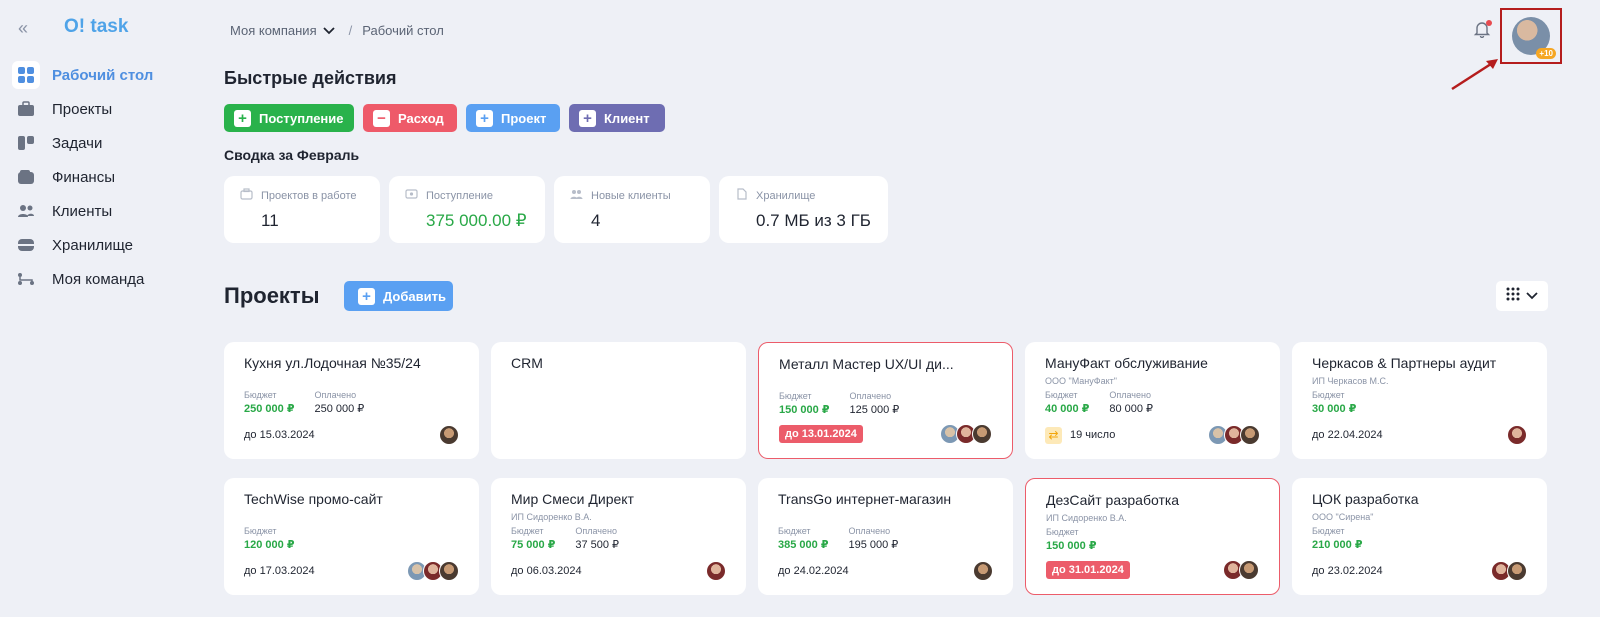 Image resolution: width=1600 pixels, height=617 pixels. I want to click on project-title: TechWise промо-сайт, so click(313, 499).